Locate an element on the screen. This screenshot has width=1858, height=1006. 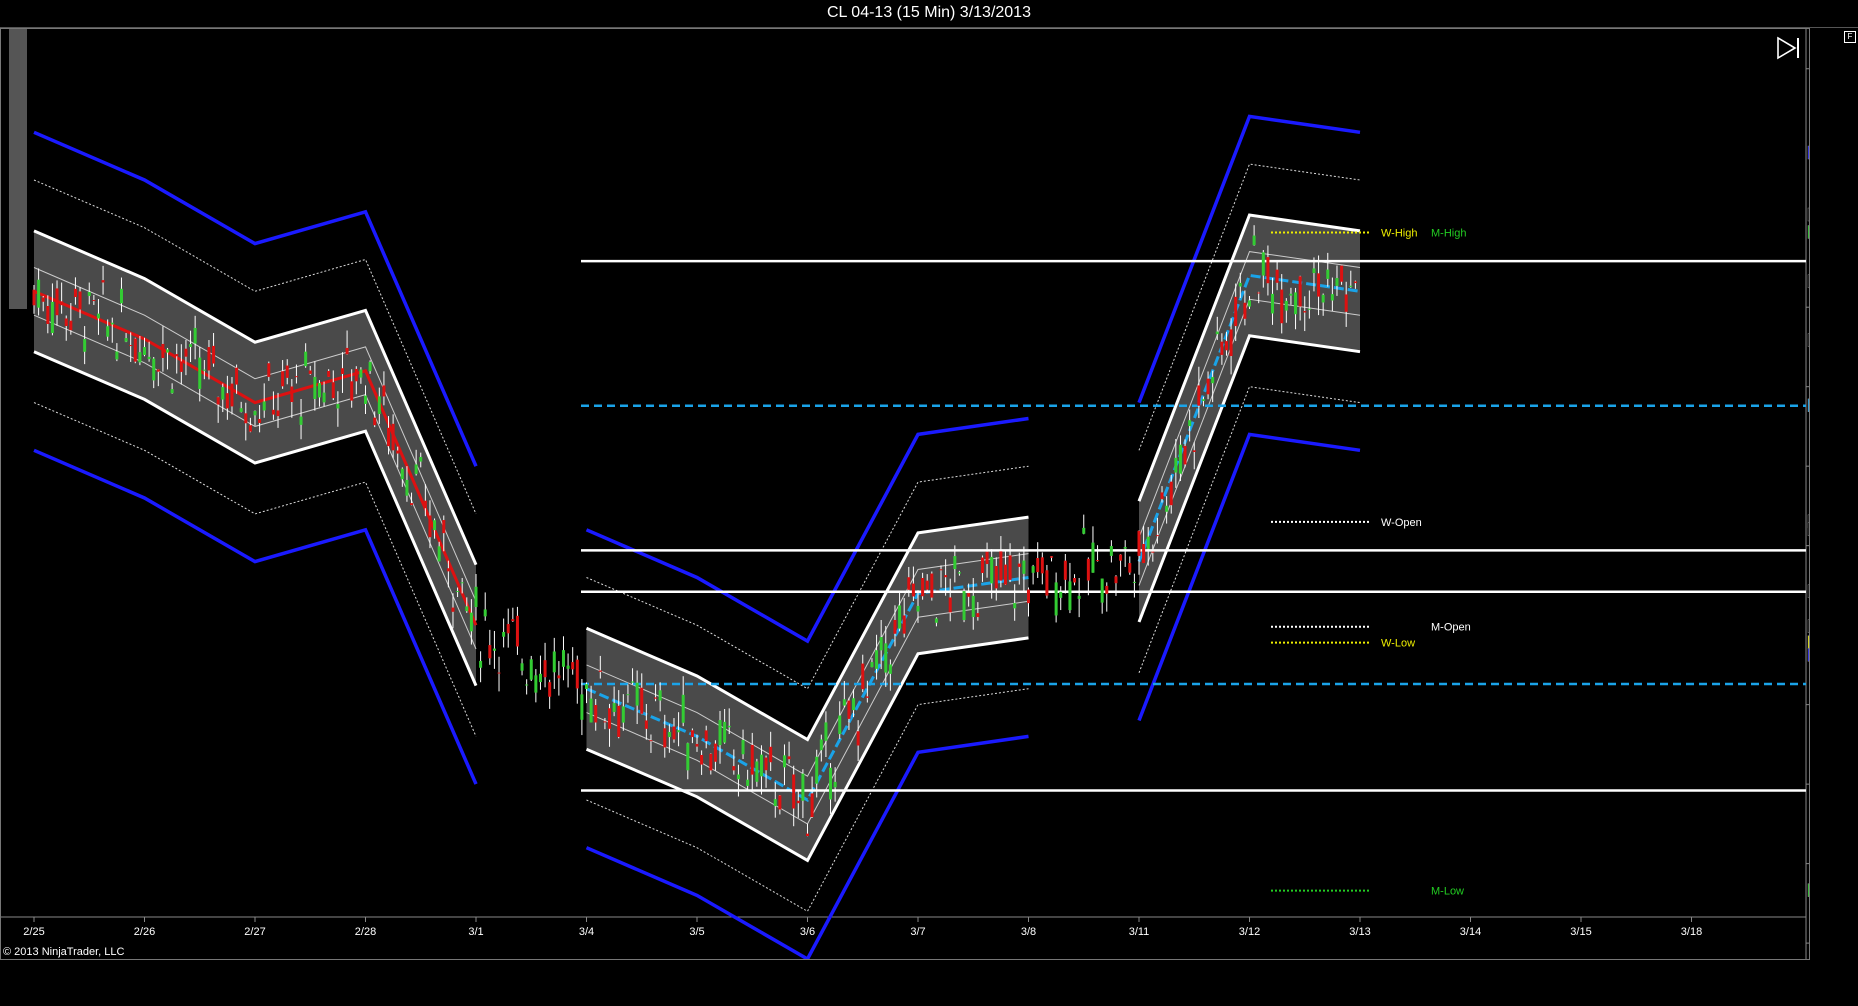
skip-to-end-icon is located at coordinates (1788, 48).